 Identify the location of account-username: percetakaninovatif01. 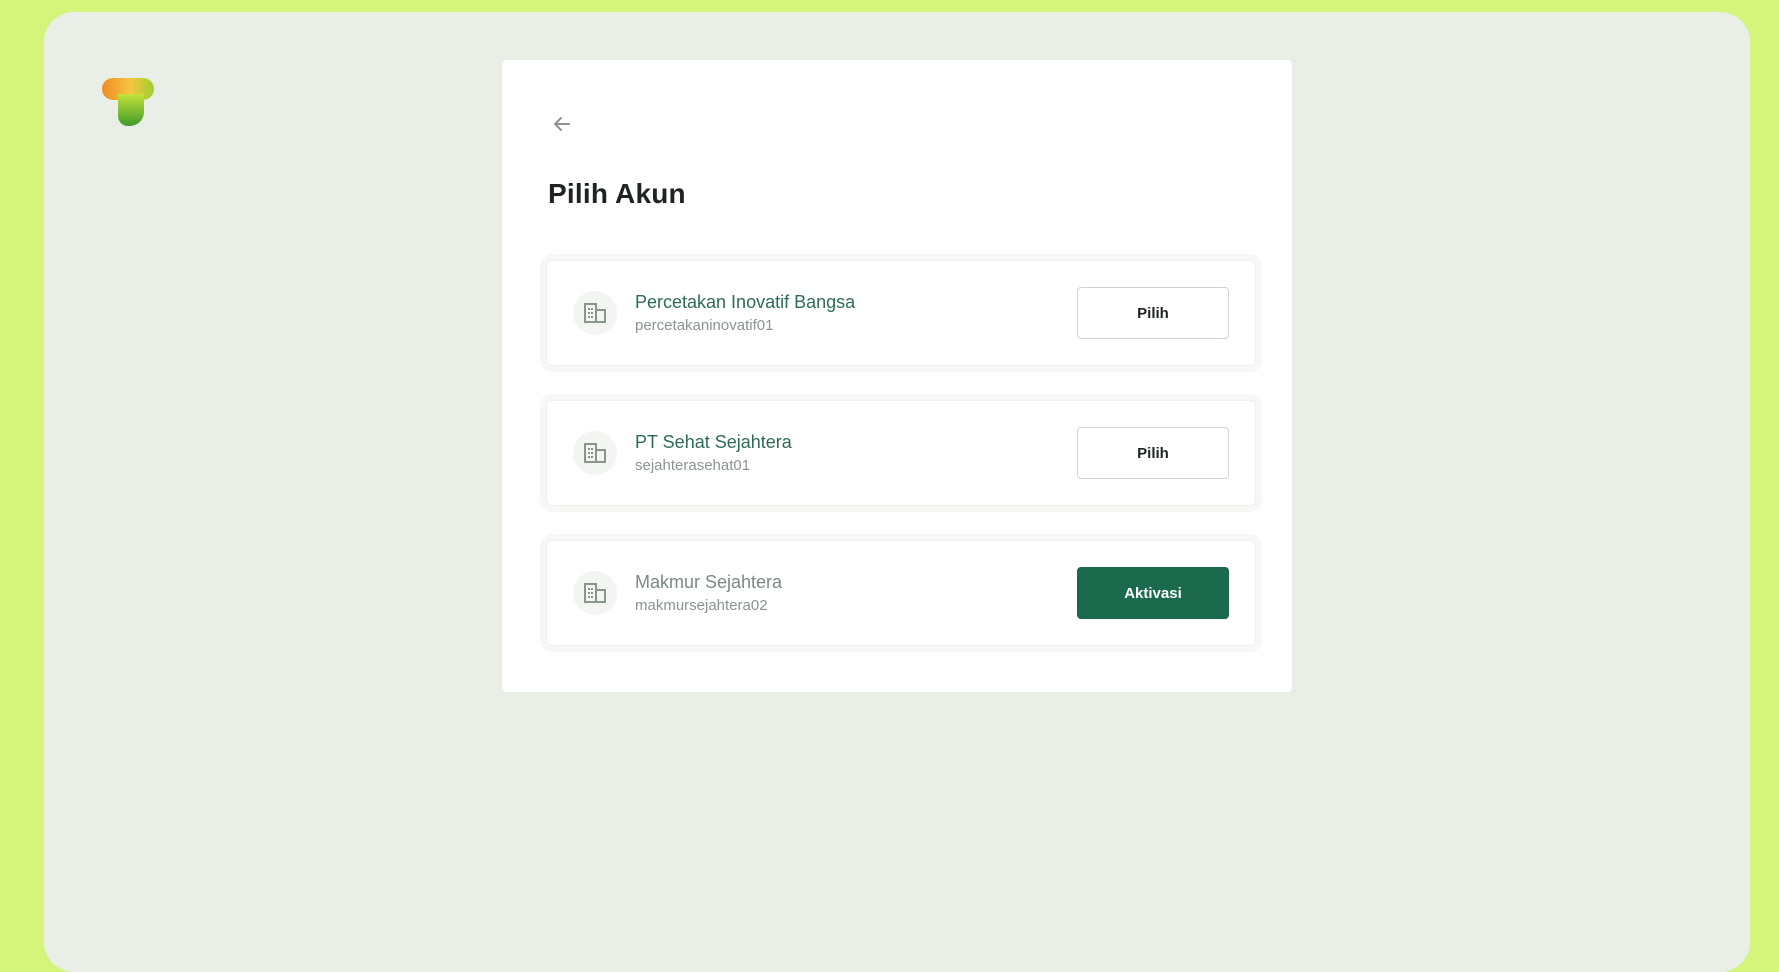
(704, 325).